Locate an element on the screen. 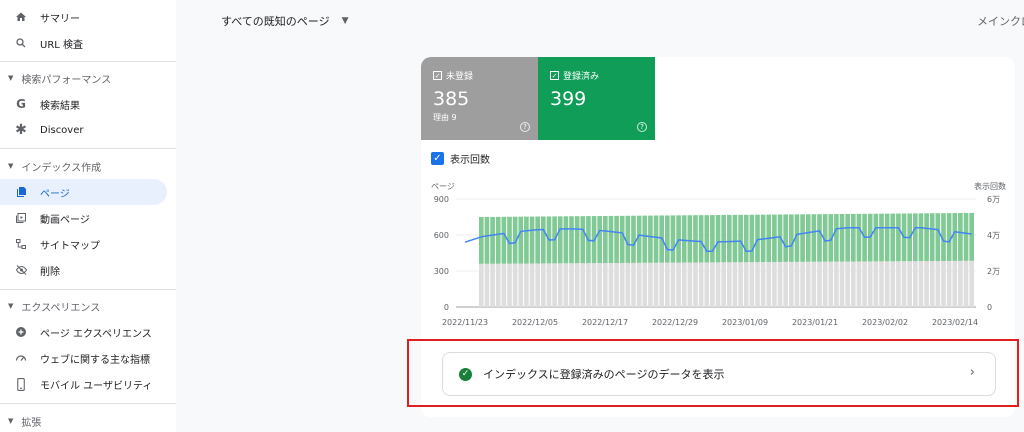 This screenshot has height=432, width=1024. left-tick-label: 900 is located at coordinates (441, 199).